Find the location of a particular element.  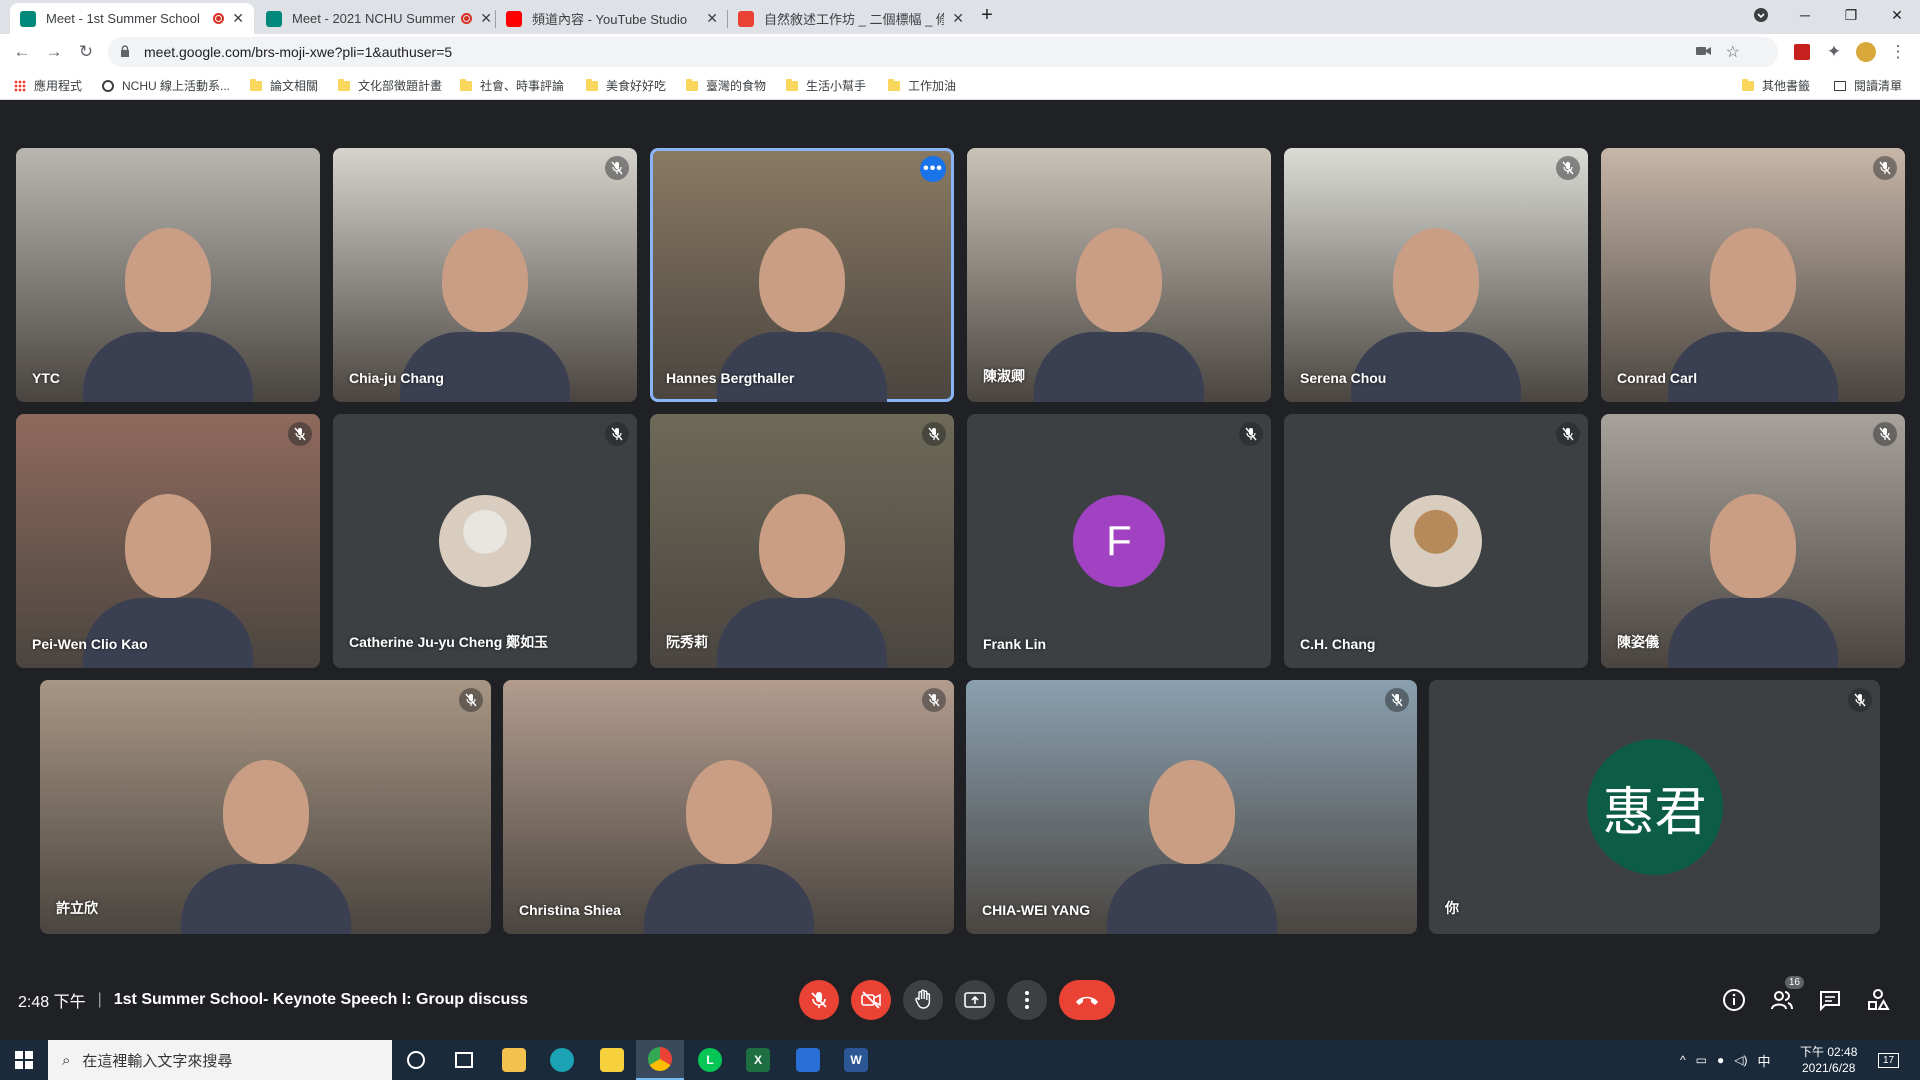

participant-tile: Pei-Wen Clio Kao is located at coordinates (168, 541).